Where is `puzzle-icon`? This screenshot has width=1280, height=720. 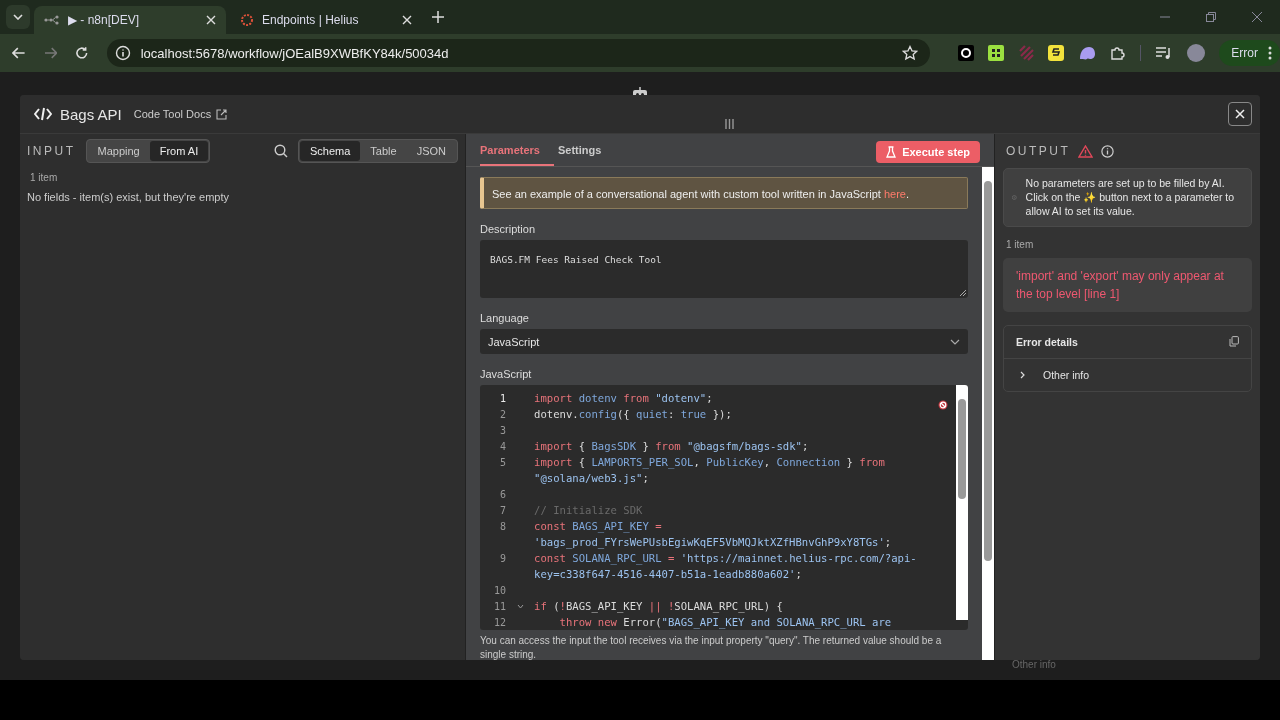 puzzle-icon is located at coordinates (1118, 53).